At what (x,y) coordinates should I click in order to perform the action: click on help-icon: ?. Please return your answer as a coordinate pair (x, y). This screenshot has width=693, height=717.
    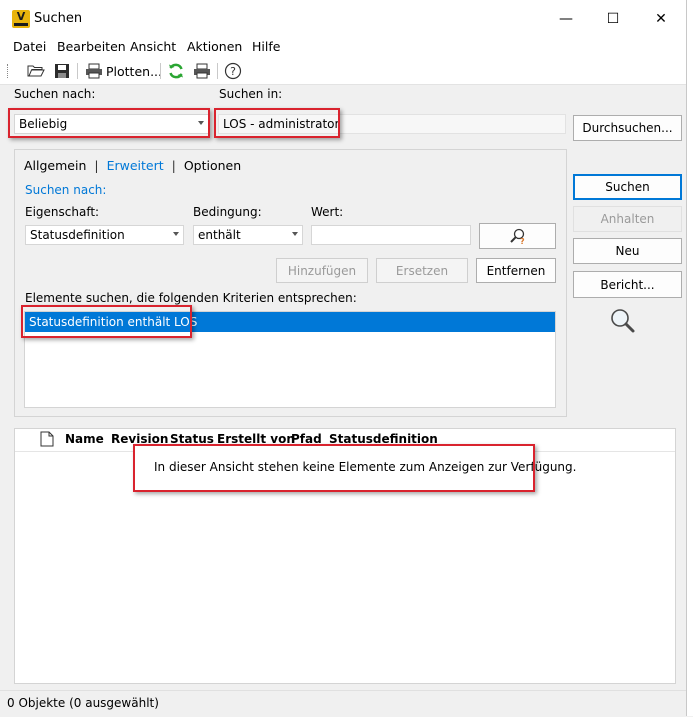
    Looking at the image, I should click on (233, 71).